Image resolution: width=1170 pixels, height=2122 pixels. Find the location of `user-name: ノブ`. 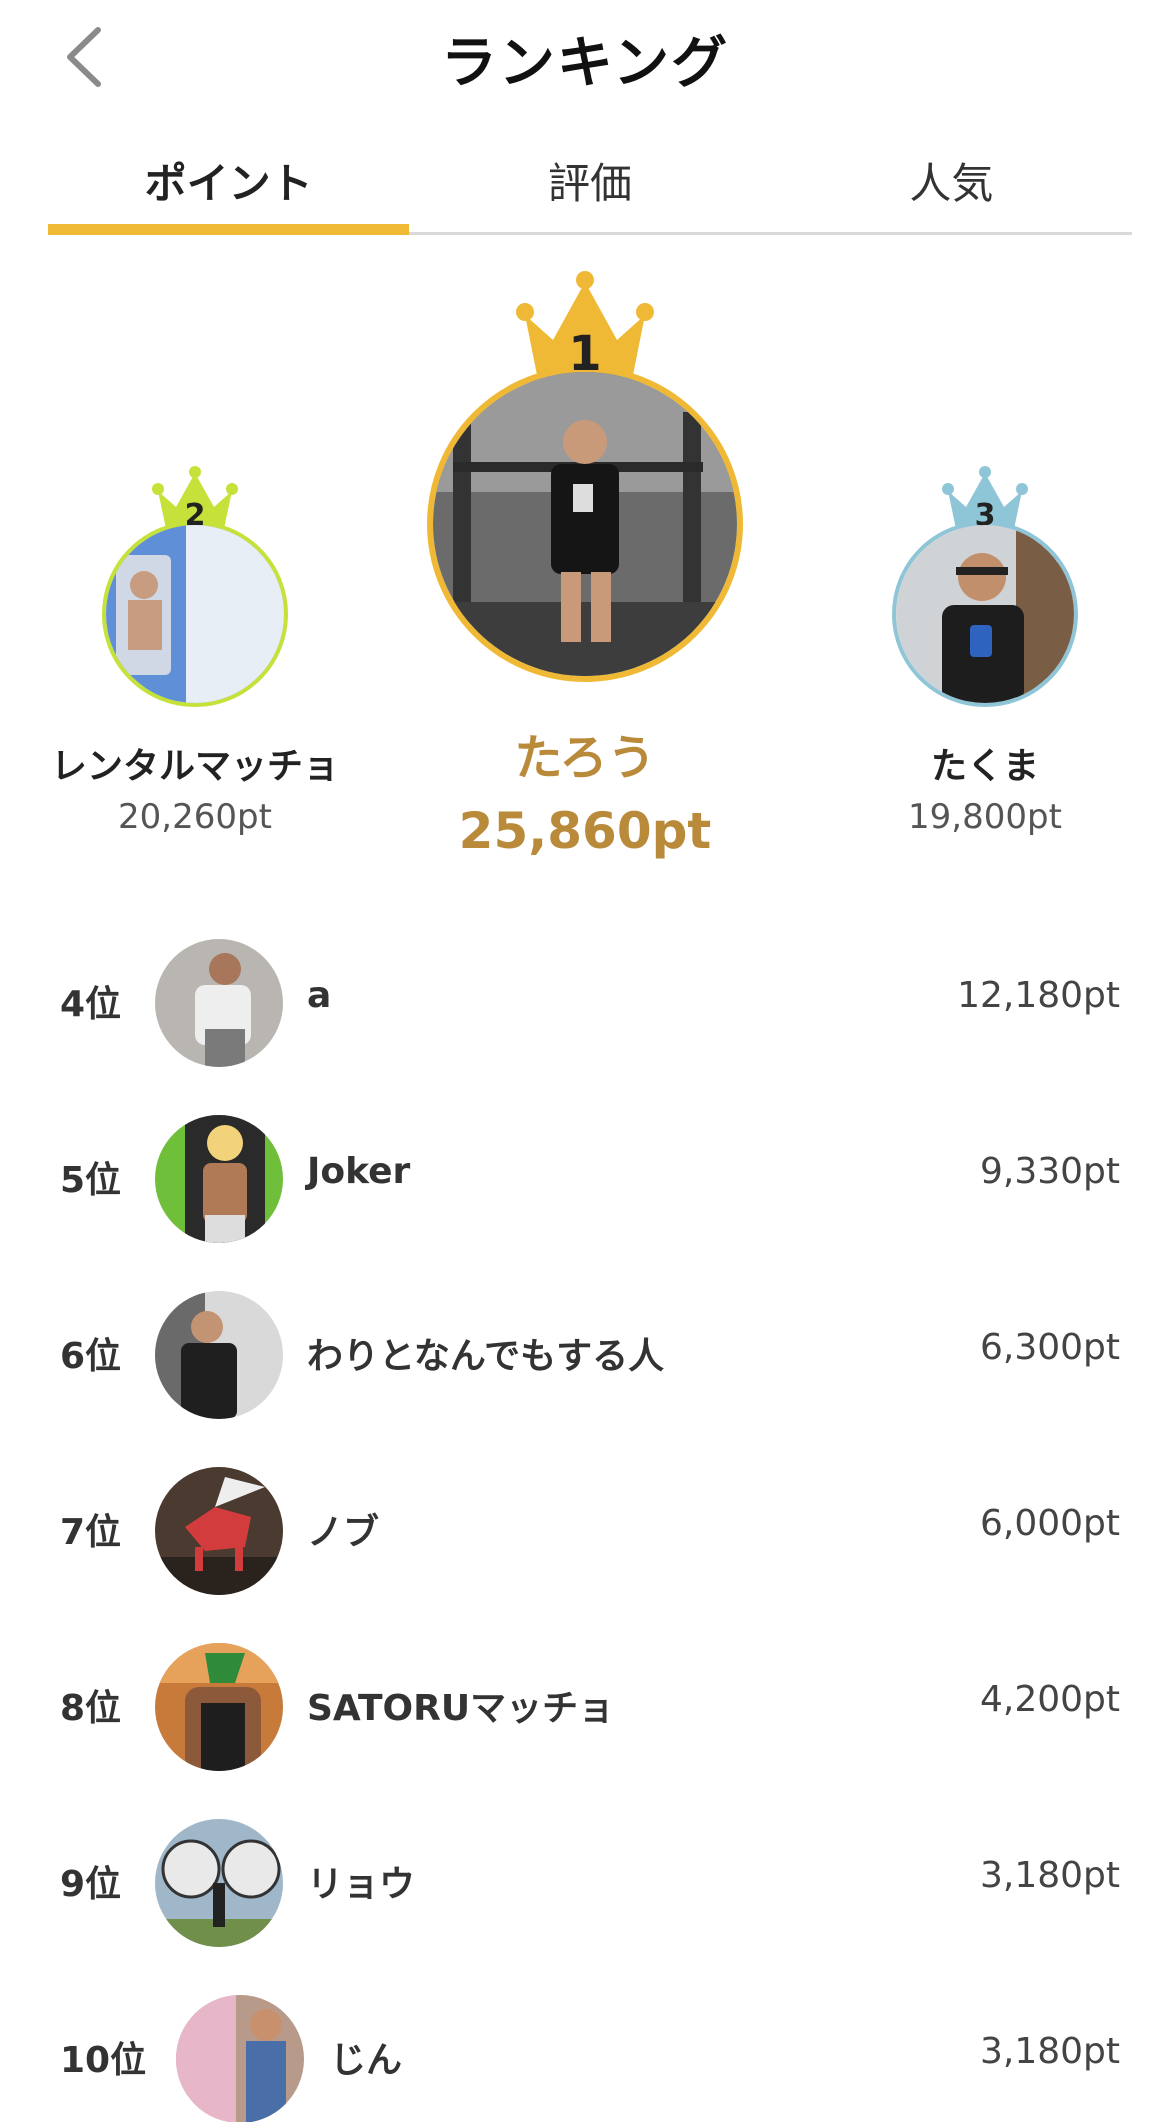

user-name: ノブ is located at coordinates (343, 1532).